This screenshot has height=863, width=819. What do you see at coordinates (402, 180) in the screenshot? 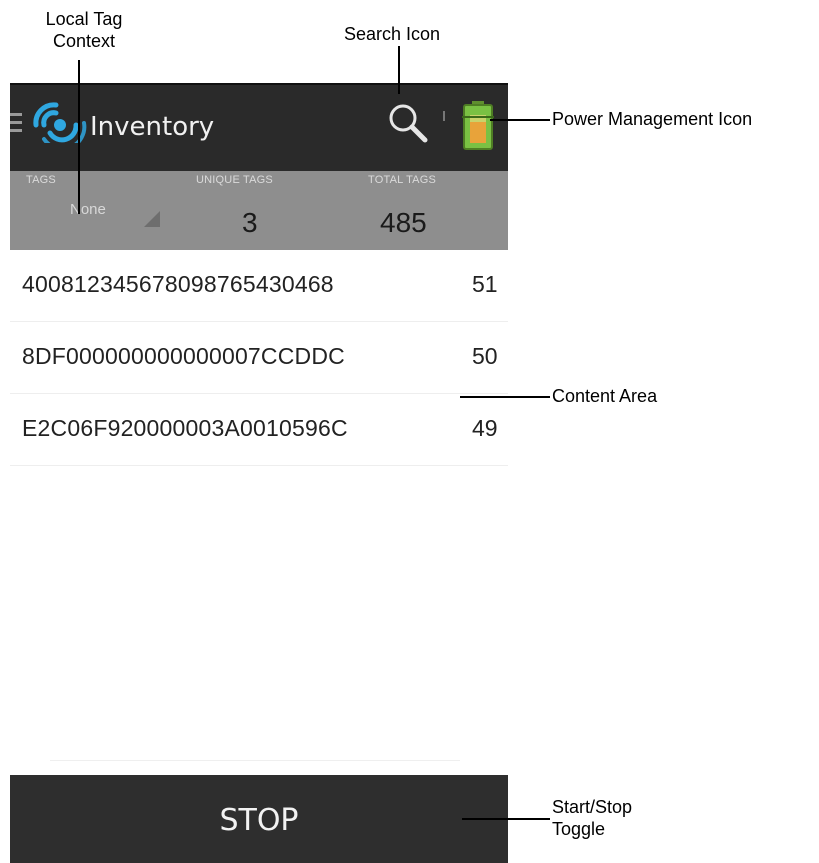
I see `total-tags-label: TOTAL TAGS` at bounding box center [402, 180].